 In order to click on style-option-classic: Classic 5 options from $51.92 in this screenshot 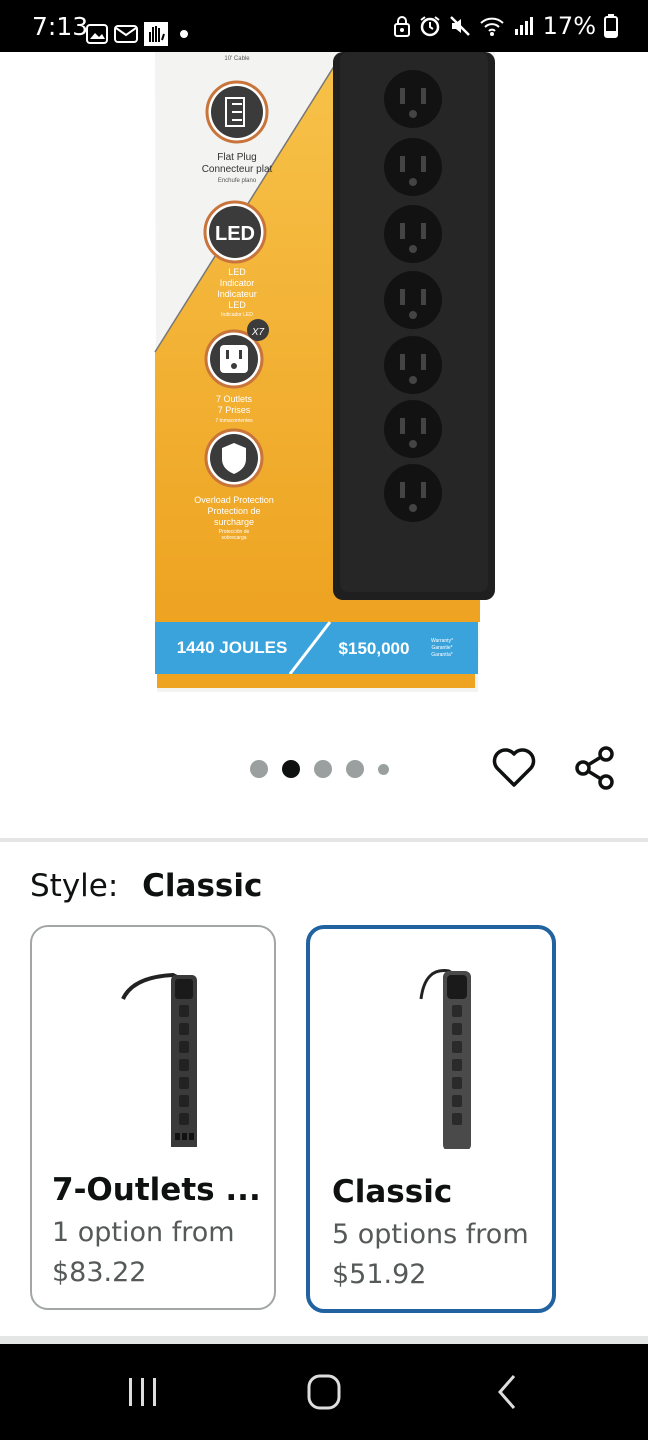, I will do `click(431, 1119)`.